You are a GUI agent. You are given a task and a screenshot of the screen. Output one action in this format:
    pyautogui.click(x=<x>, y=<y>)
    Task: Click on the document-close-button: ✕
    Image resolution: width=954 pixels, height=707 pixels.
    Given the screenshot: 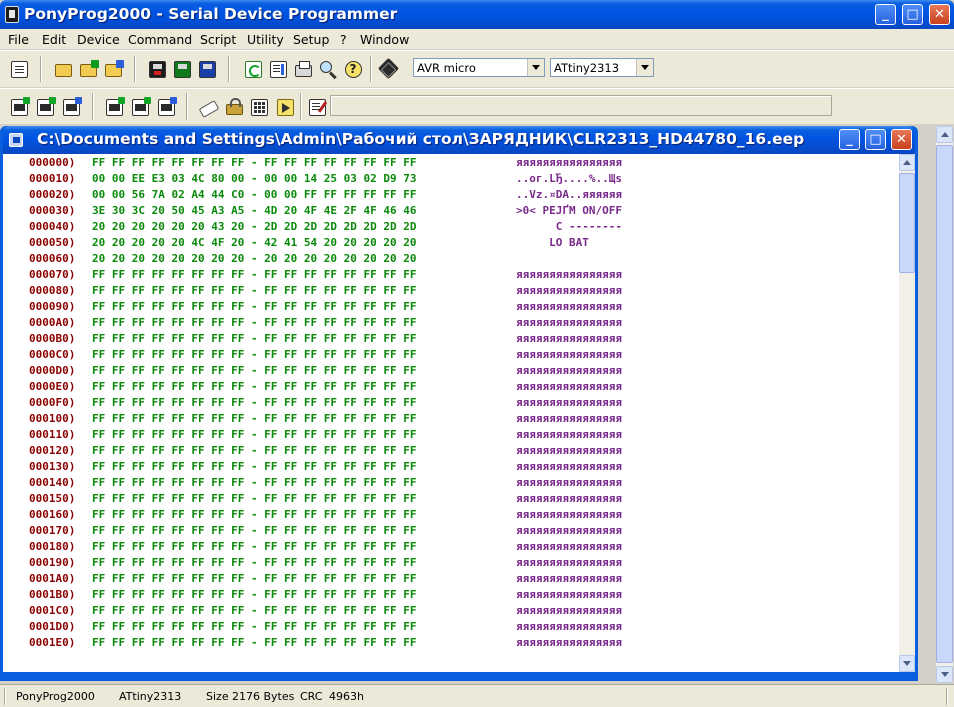 What is the action you would take?
    pyautogui.click(x=901, y=139)
    